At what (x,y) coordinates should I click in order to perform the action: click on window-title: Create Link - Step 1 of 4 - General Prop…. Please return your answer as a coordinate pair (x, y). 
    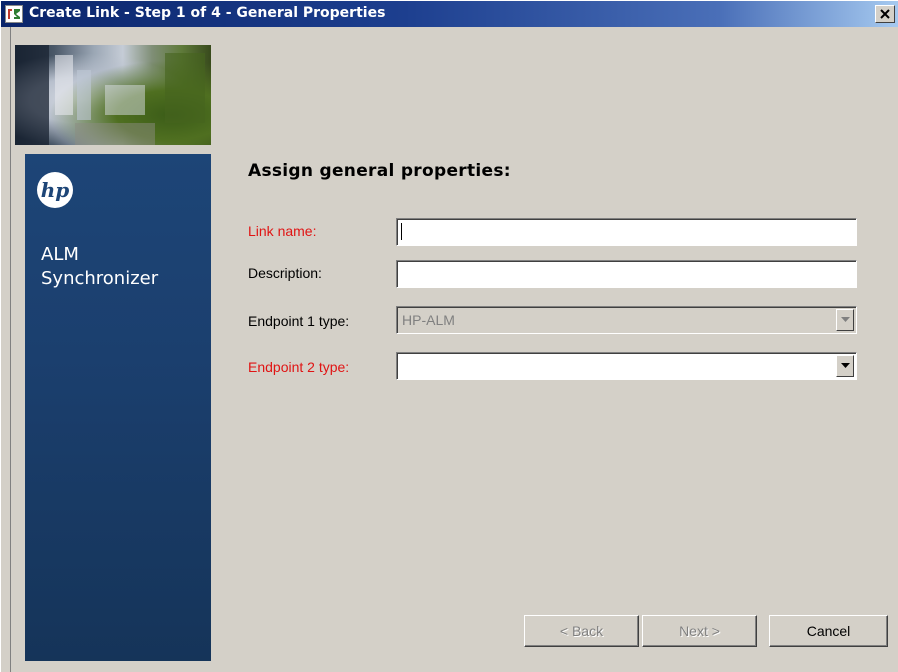
    Looking at the image, I should click on (207, 13).